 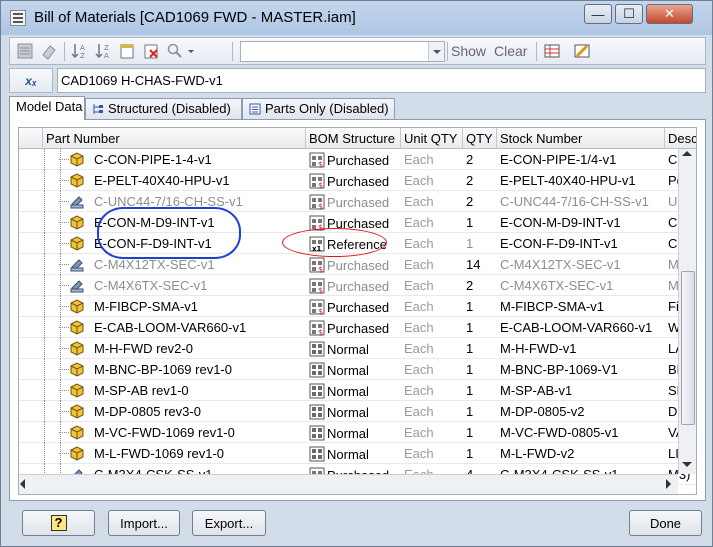 I want to click on stock-number-cell: C-M4X6TX-SEC-v1, so click(x=581, y=285).